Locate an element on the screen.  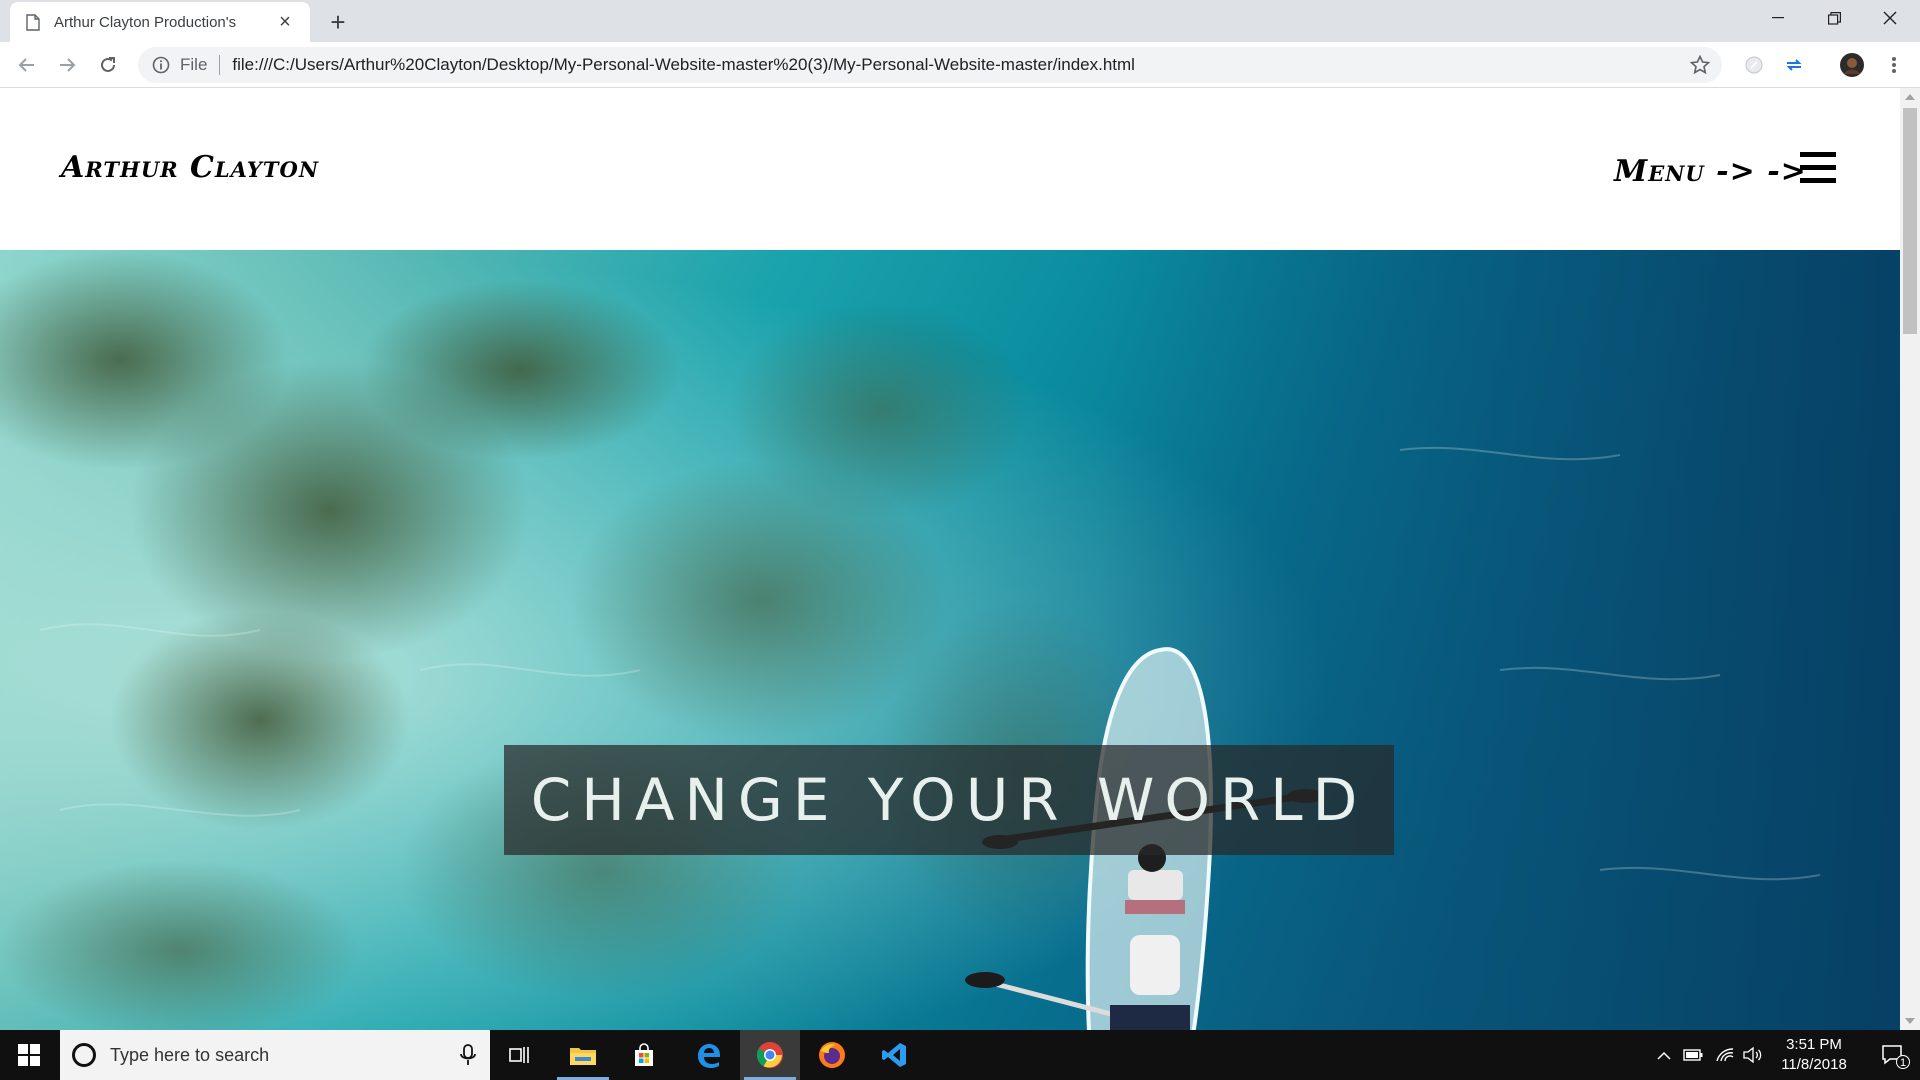
minimize-icon is located at coordinates (1778, 18).